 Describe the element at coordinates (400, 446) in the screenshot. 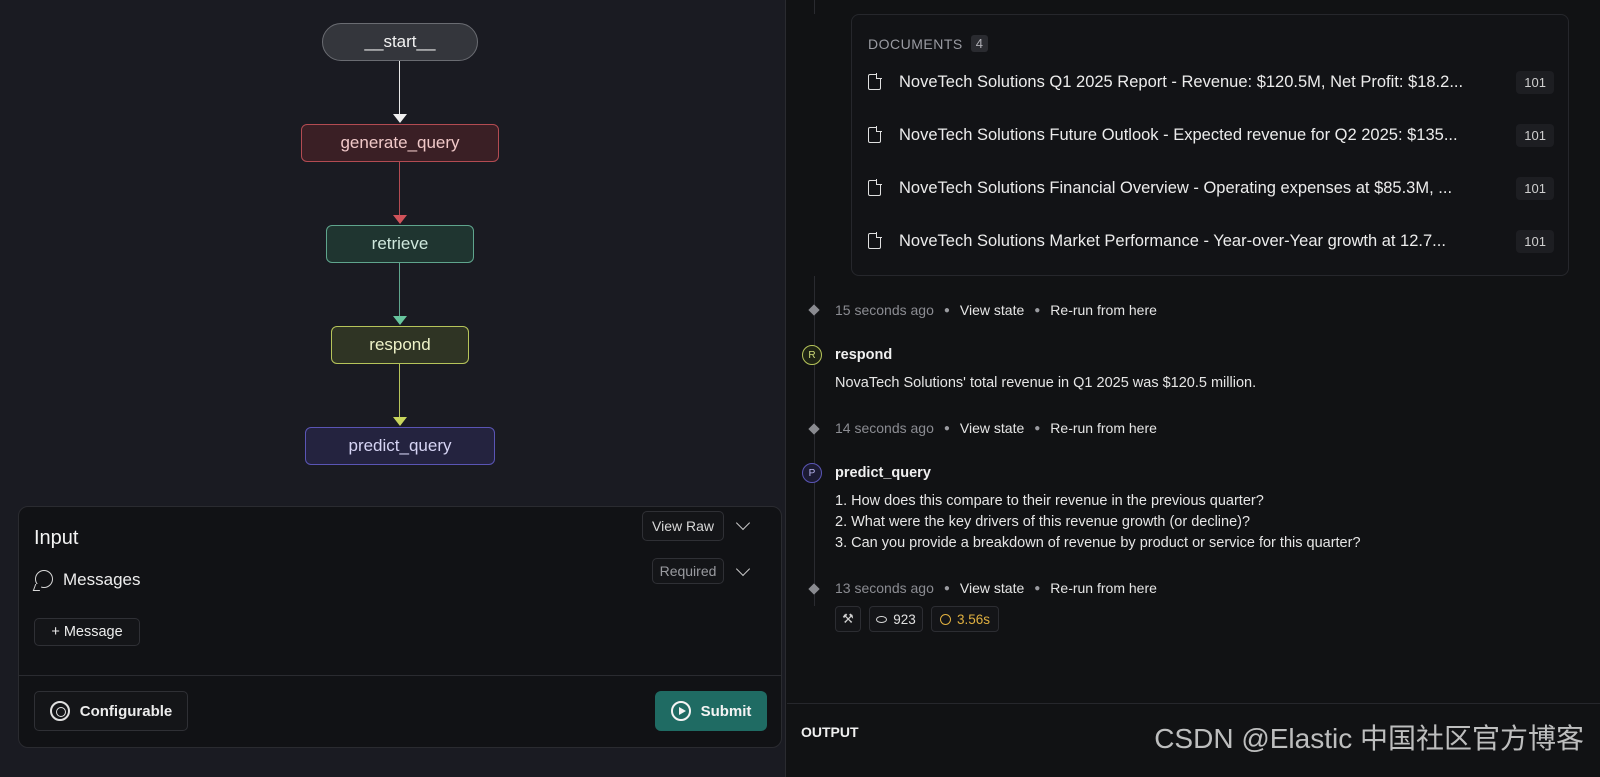

I see `node-predict-query: predict_query` at that location.